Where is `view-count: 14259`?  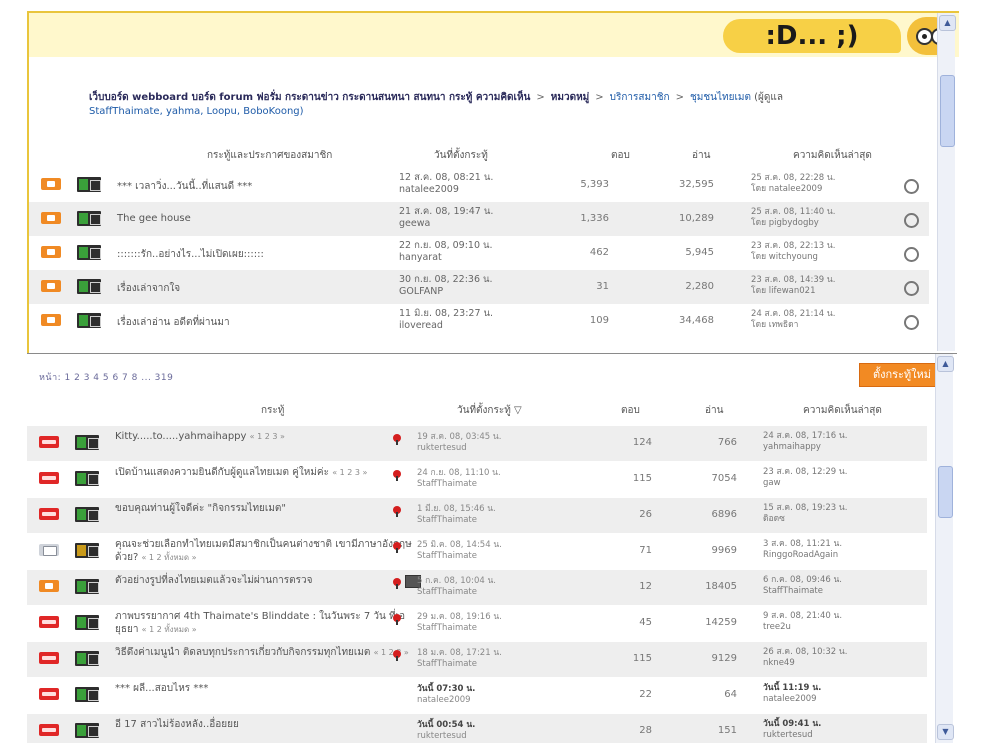 view-count: 14259 is located at coordinates (721, 622).